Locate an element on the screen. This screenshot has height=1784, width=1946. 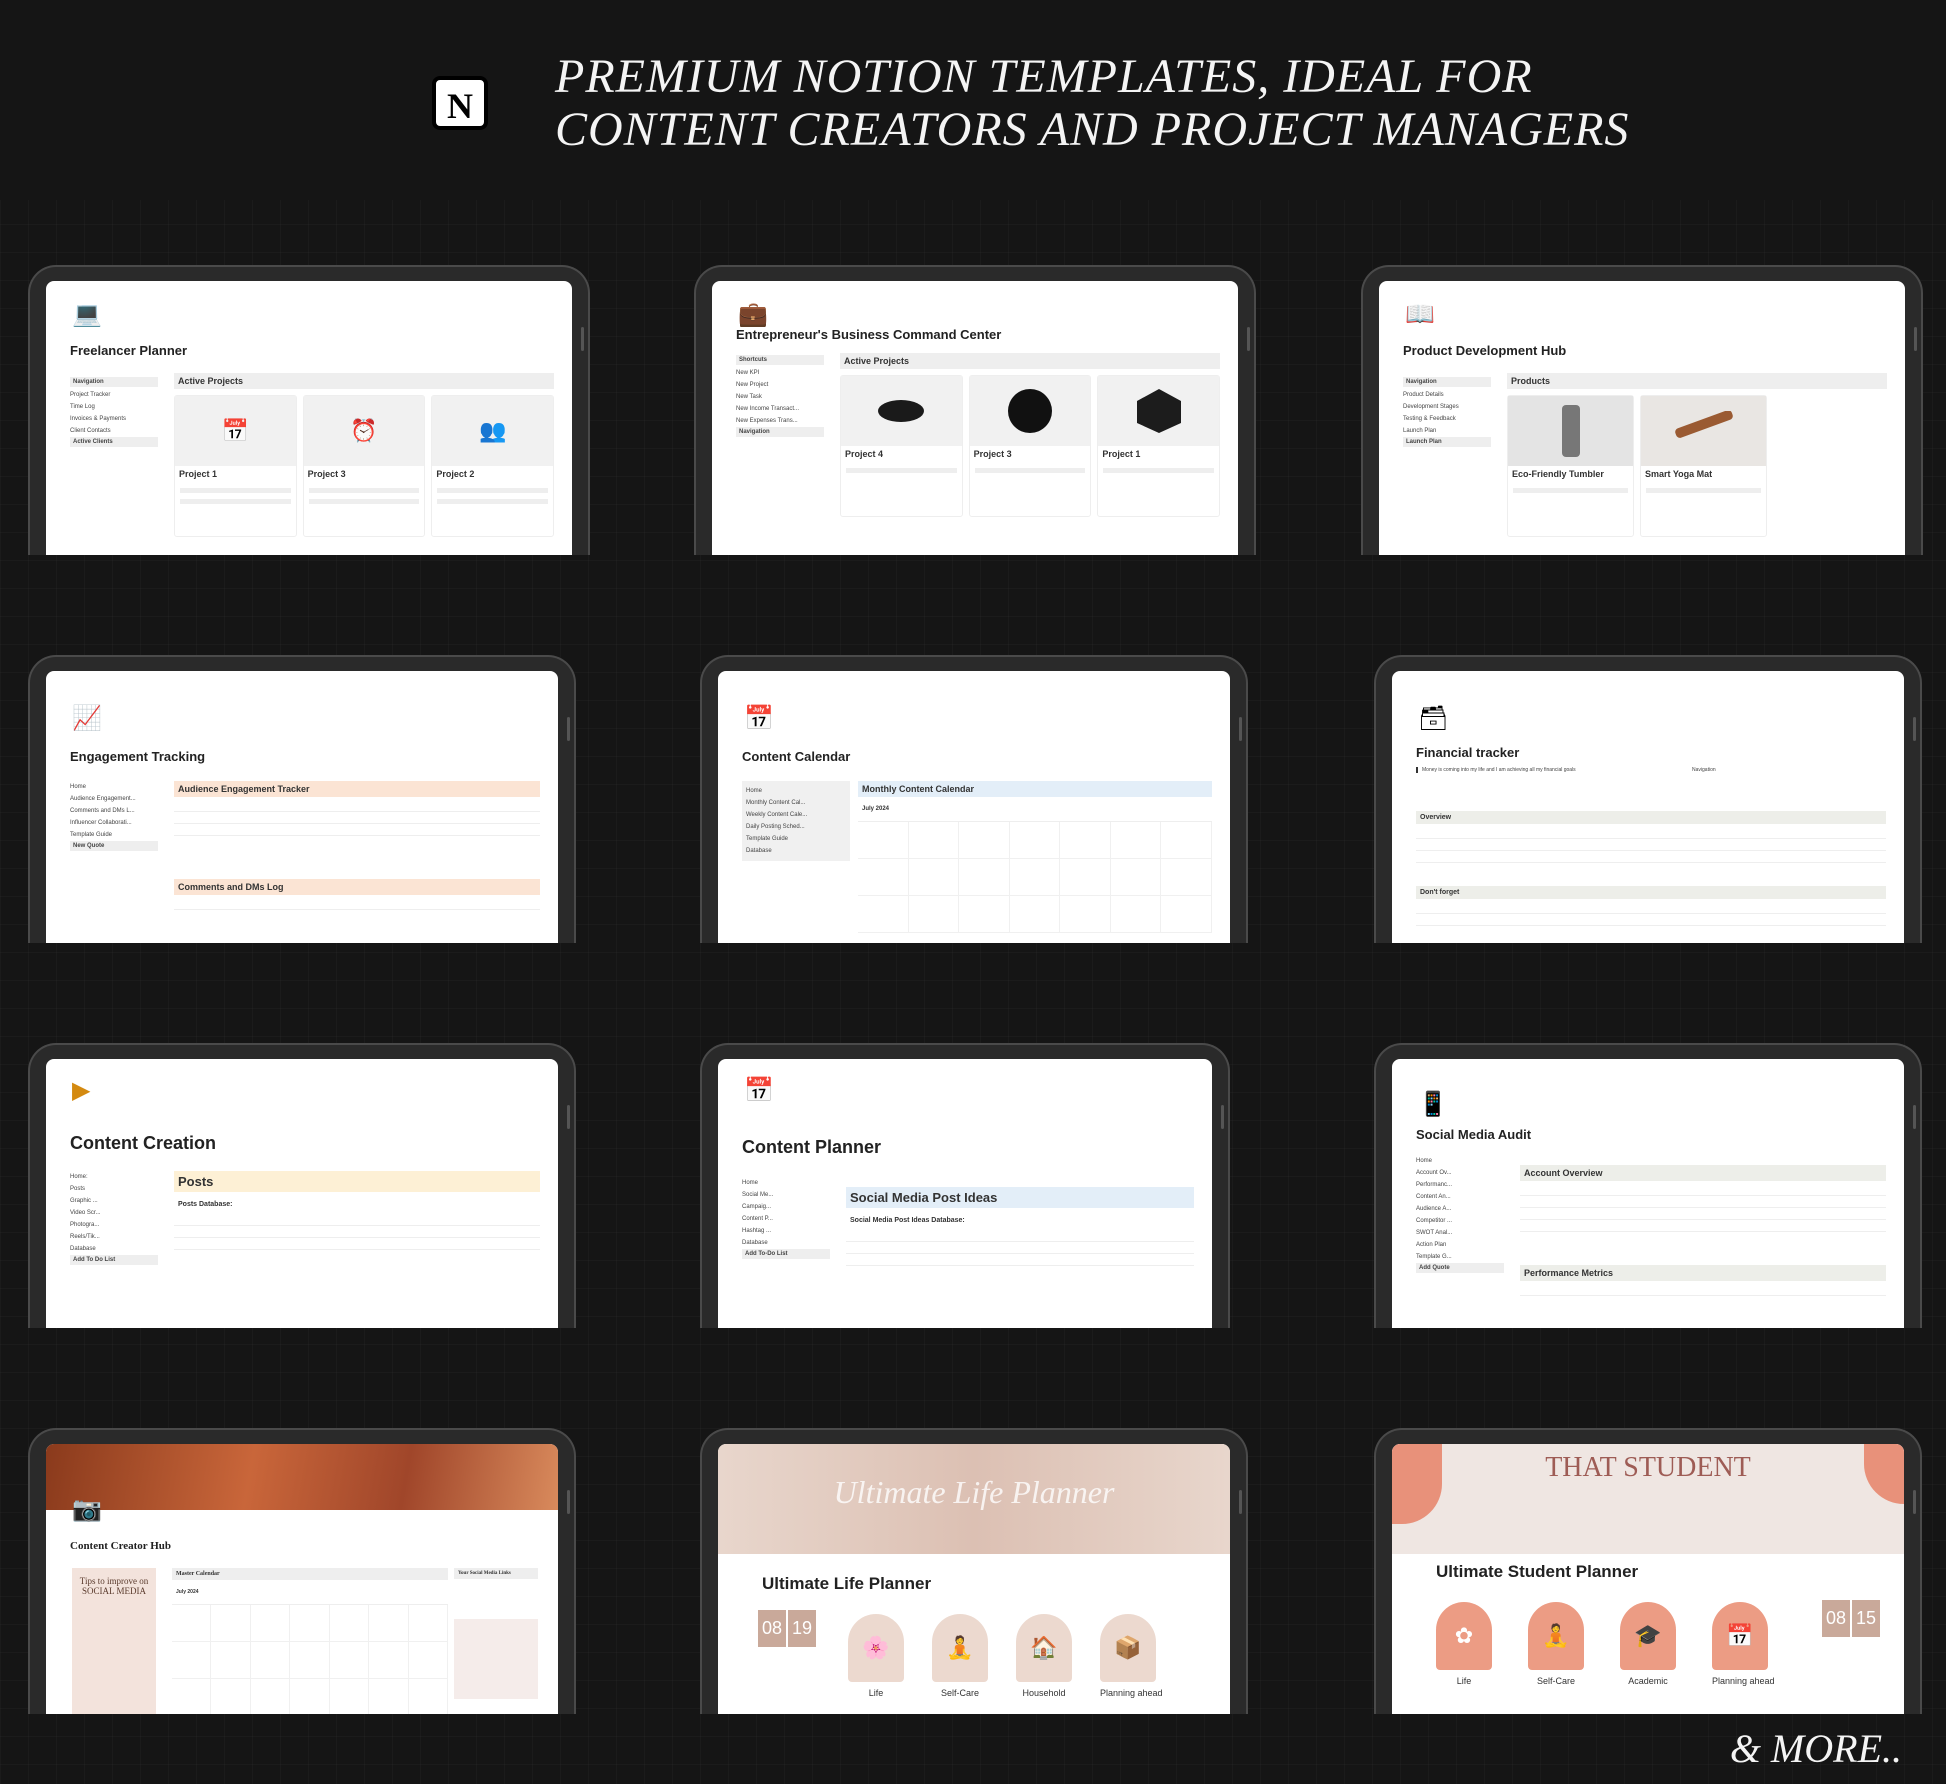
flower-icon: 🌸 is located at coordinates (876, 1648).